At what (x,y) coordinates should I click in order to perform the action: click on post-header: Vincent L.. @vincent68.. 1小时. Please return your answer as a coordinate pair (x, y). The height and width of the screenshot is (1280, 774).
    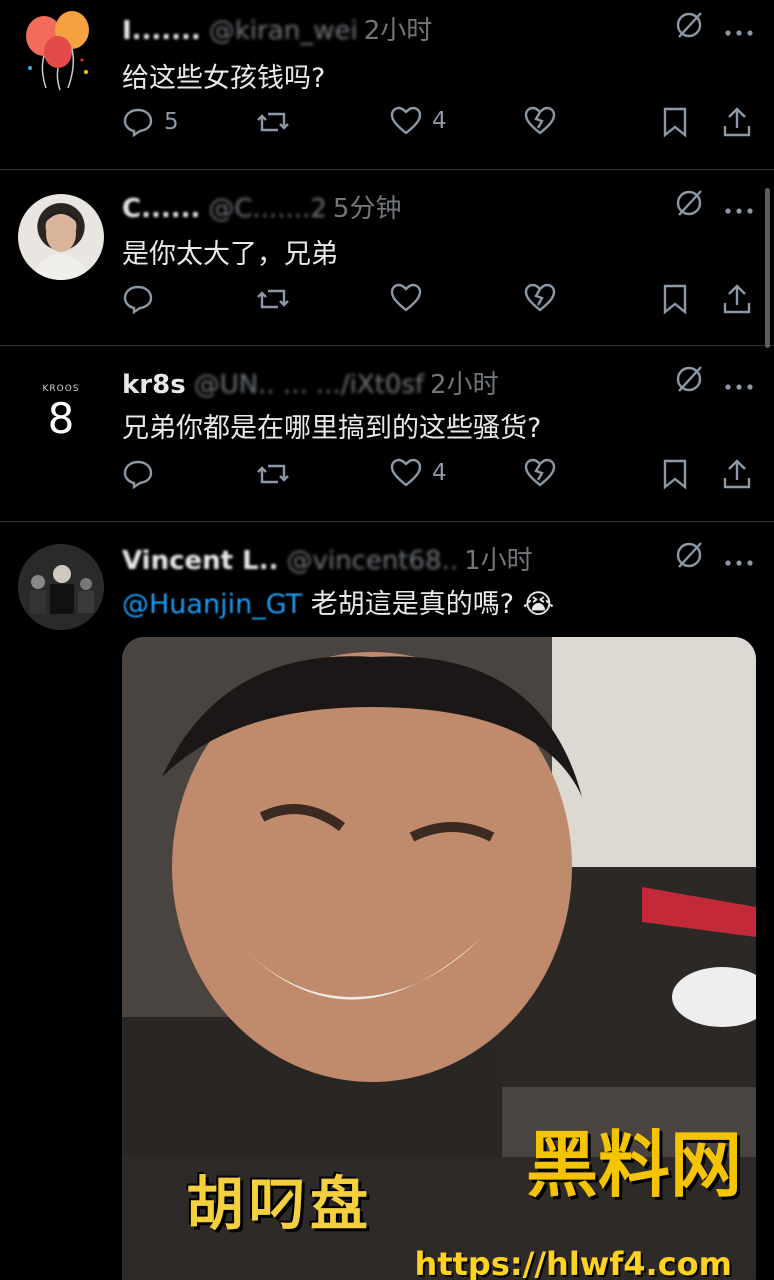
    Looking at the image, I should click on (438, 558).